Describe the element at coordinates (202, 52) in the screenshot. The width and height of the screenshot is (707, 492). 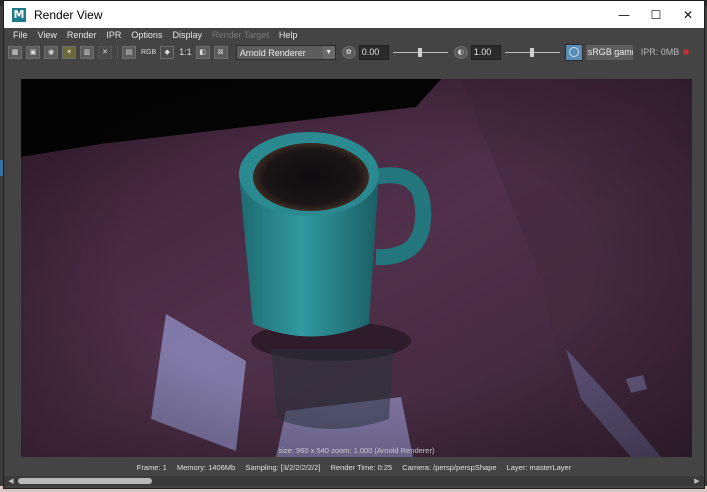
I see `display-image-icon: ◧` at that location.